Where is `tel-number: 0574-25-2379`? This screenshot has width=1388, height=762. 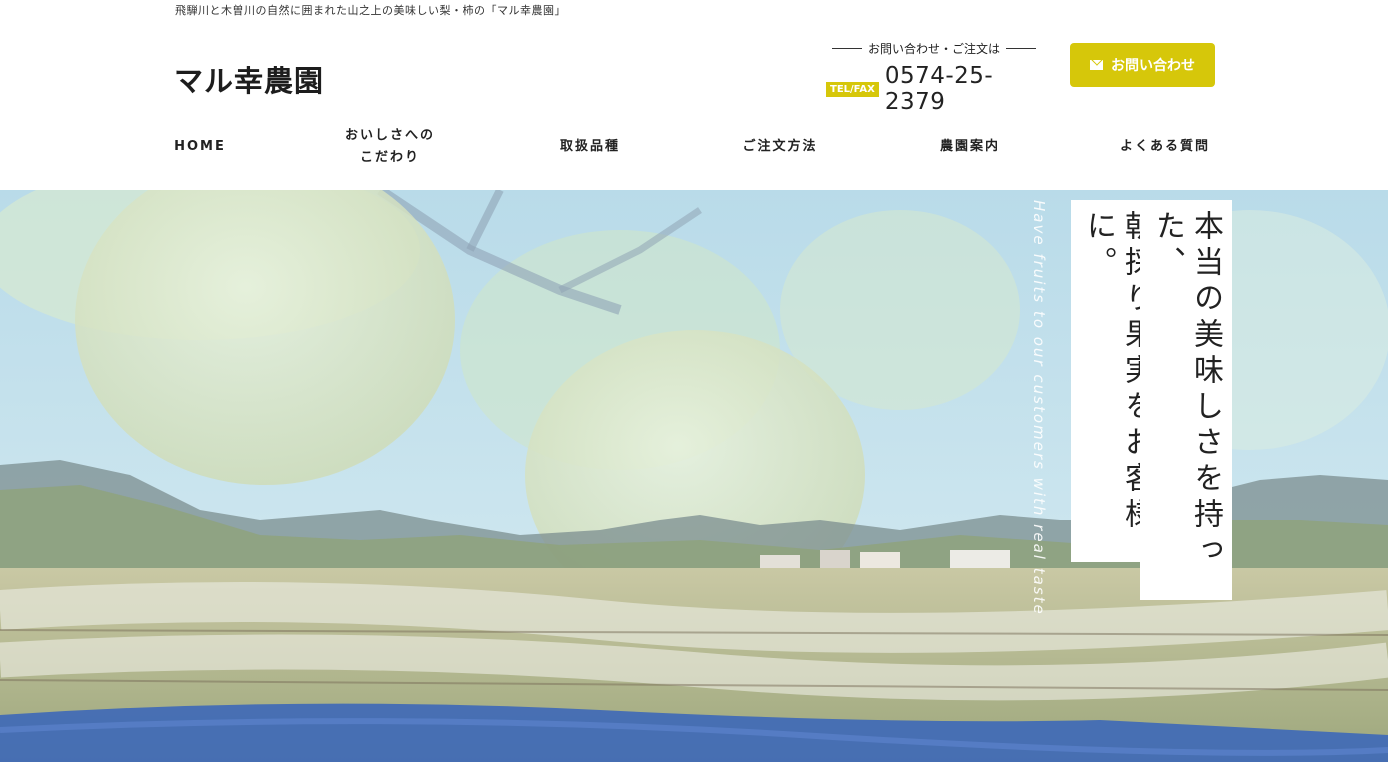
tel-number: 0574-25-2379 is located at coordinates (963, 89).